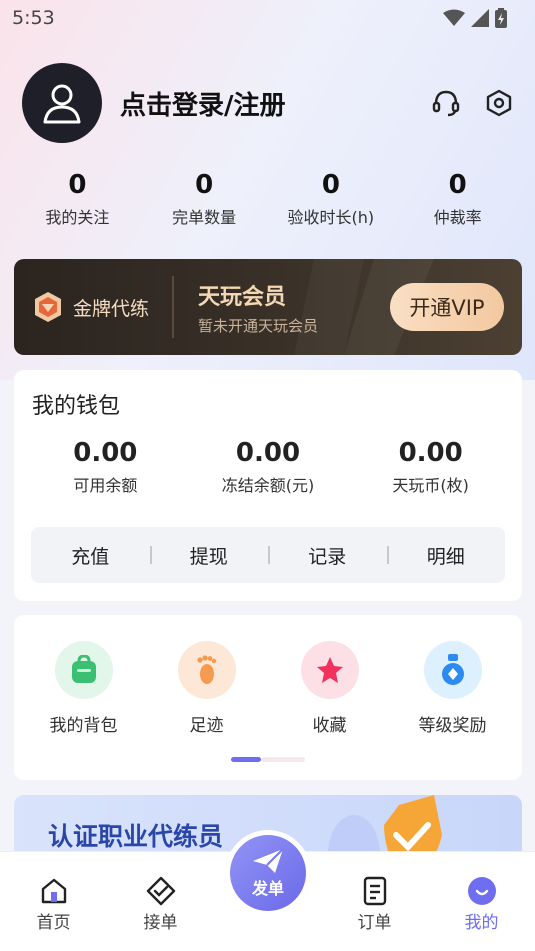 This screenshot has width=535, height=951. I want to click on nav-orders: 订单, so click(374, 901).